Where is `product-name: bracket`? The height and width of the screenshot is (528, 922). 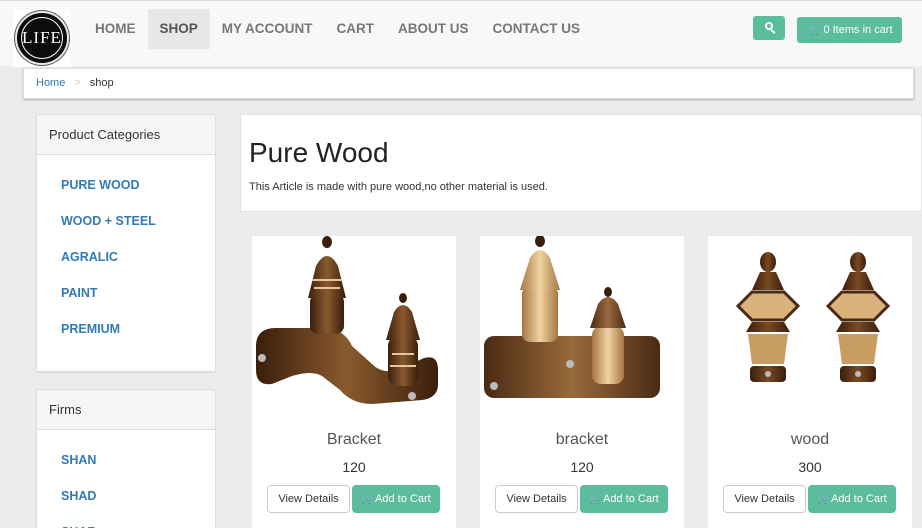
product-name: bracket is located at coordinates (582, 440).